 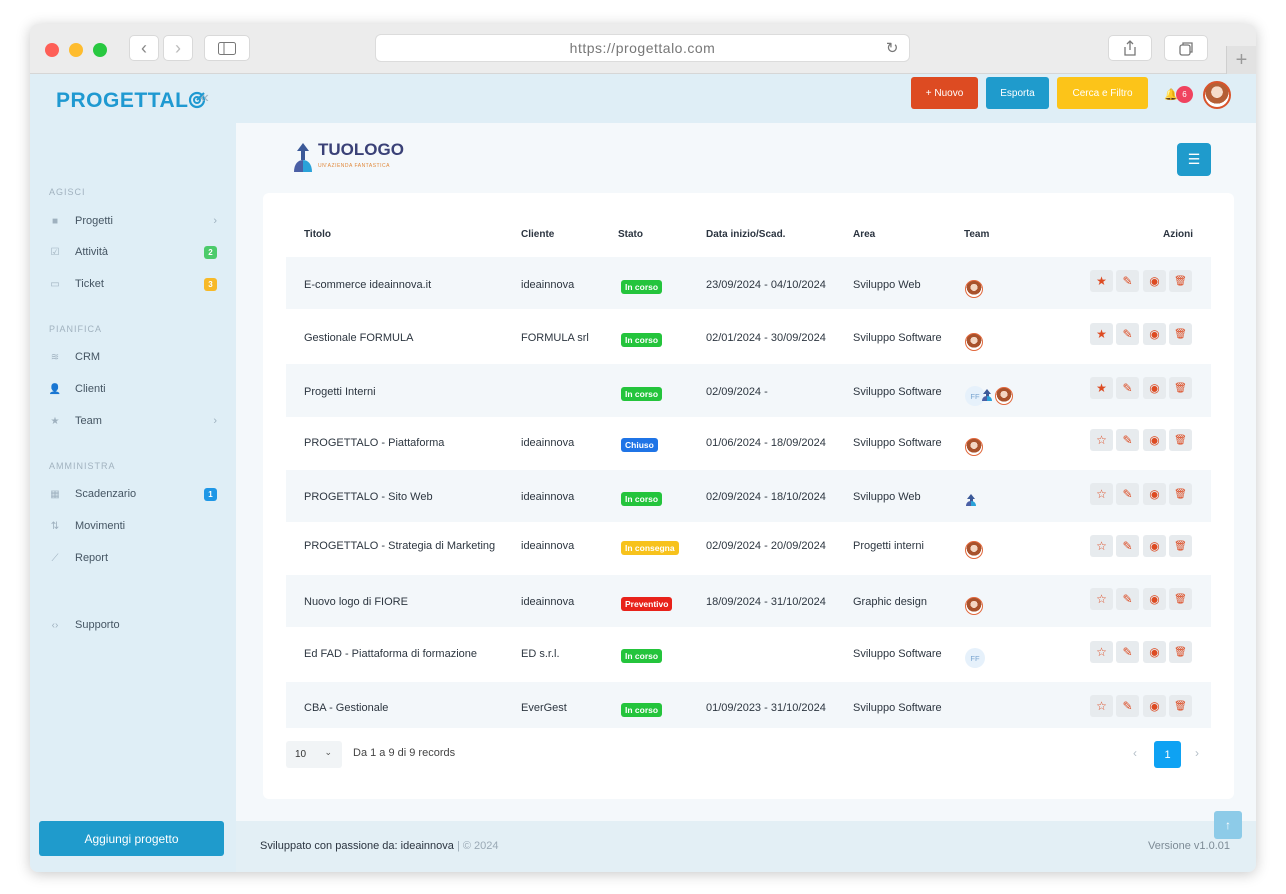 What do you see at coordinates (100, 50) in the screenshot?
I see `maximize-window-button` at bounding box center [100, 50].